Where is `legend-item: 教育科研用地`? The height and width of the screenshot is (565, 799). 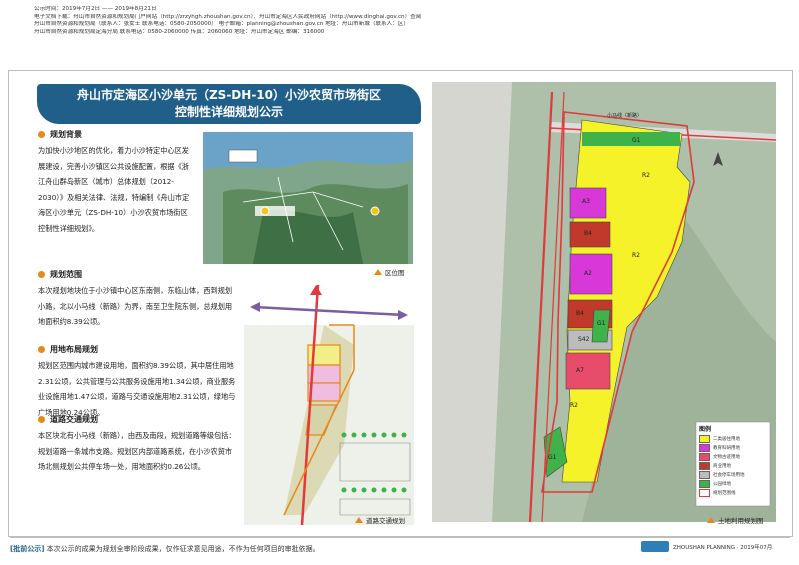 legend-item: 教育科研用地 is located at coordinates (734, 447).